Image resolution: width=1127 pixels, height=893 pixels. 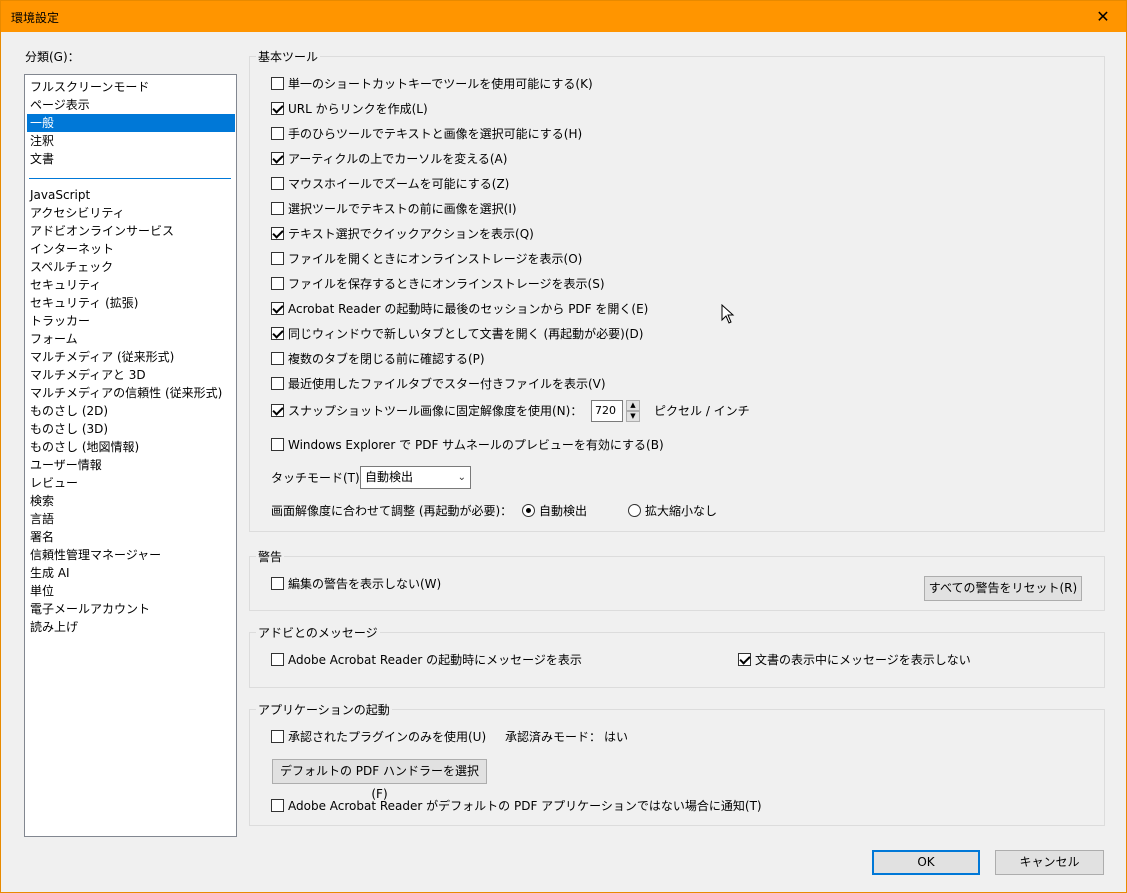 I want to click on category-item: ものさし (地図情報), so click(x=131, y=447).